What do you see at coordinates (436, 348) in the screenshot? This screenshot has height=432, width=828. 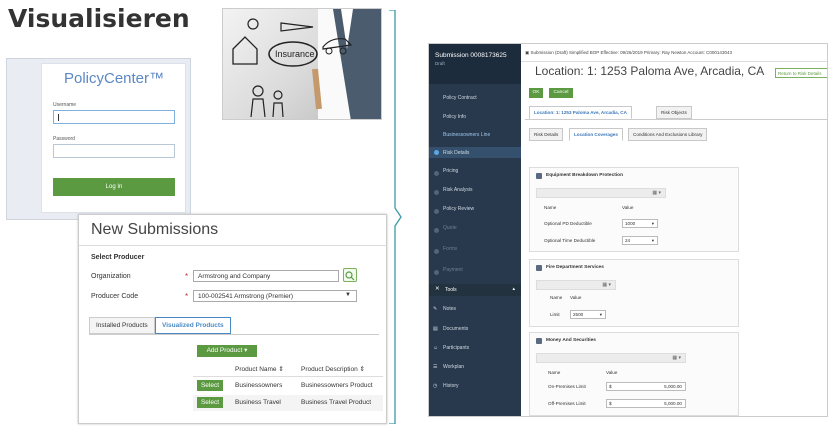 I see `participants-icon: ☺` at bounding box center [436, 348].